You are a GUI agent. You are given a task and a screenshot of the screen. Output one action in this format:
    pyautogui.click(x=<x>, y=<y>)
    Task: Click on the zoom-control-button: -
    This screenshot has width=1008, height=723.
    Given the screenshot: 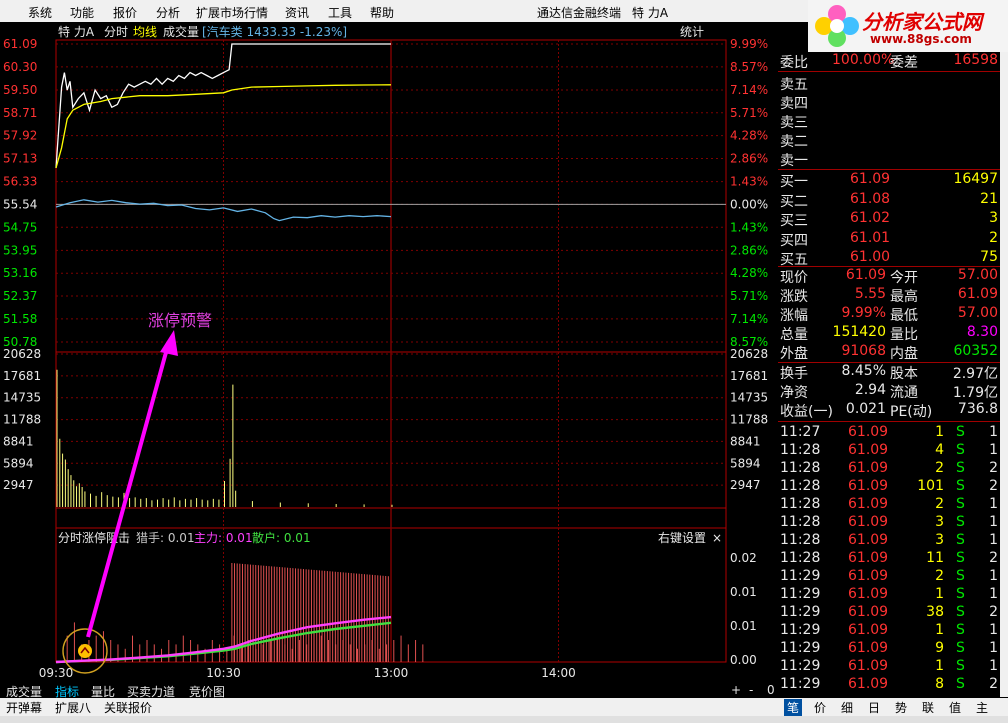 What is the action you would take?
    pyautogui.click(x=751, y=690)
    